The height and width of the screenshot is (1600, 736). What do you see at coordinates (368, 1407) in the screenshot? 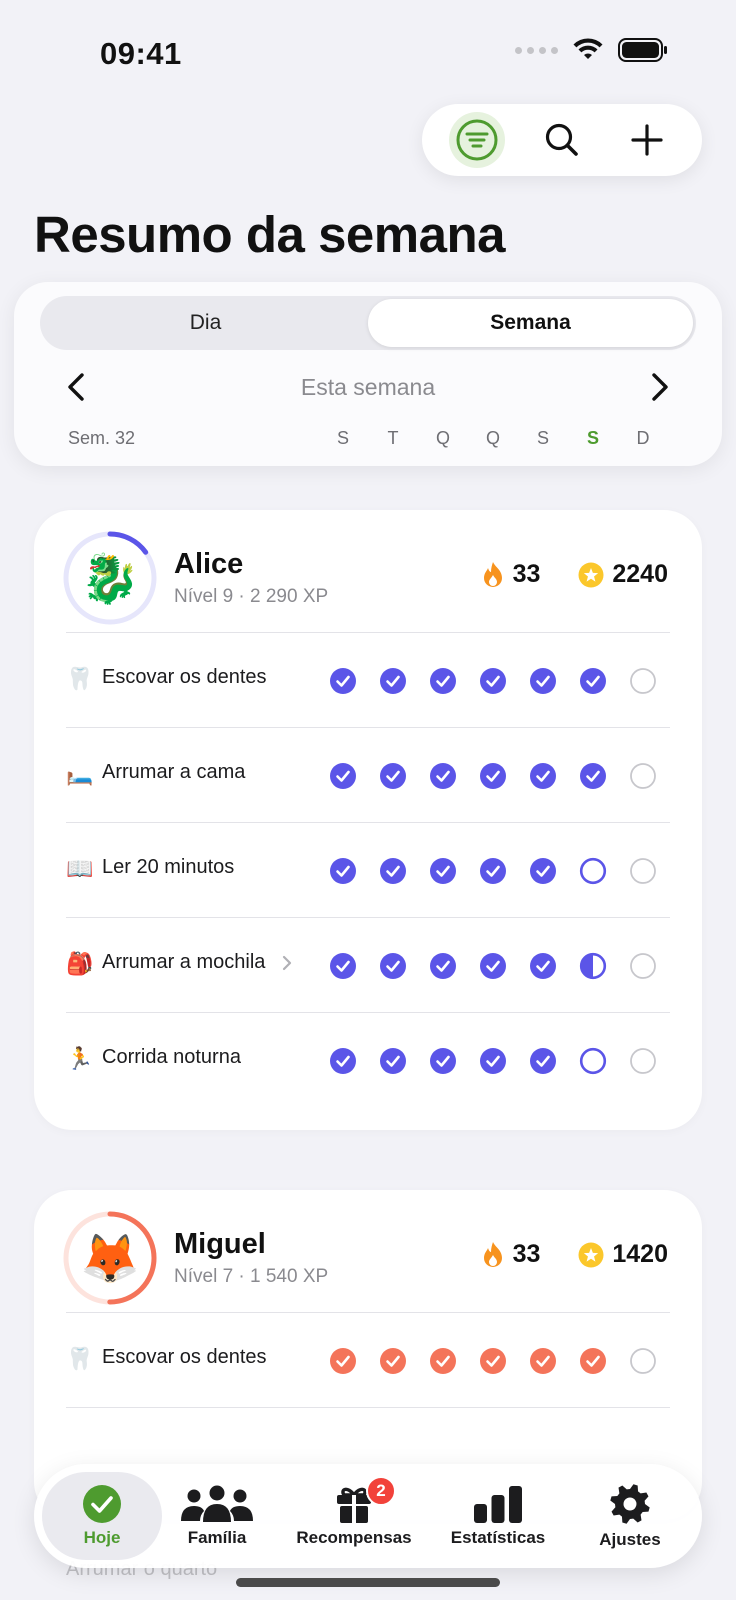
I see `row-divider` at bounding box center [368, 1407].